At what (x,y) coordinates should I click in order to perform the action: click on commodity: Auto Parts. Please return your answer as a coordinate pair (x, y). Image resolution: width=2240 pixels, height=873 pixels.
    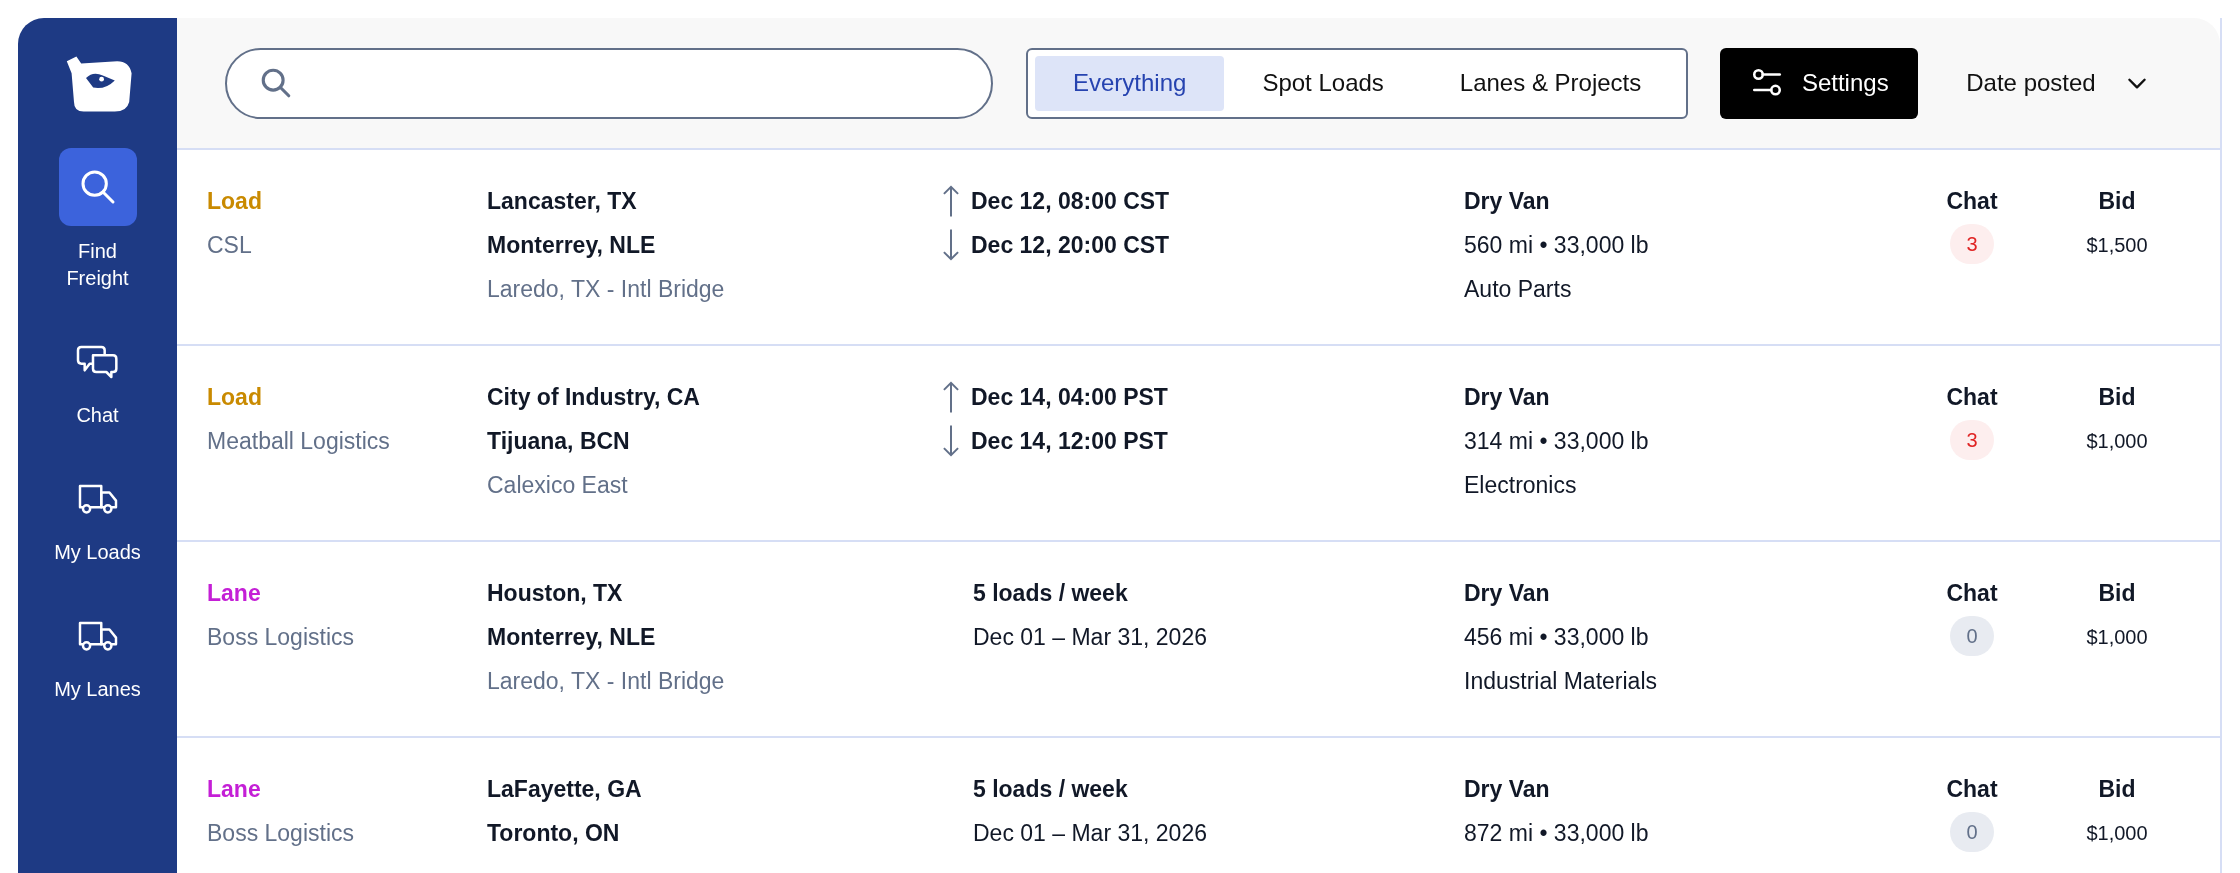
    Looking at the image, I should click on (1518, 289).